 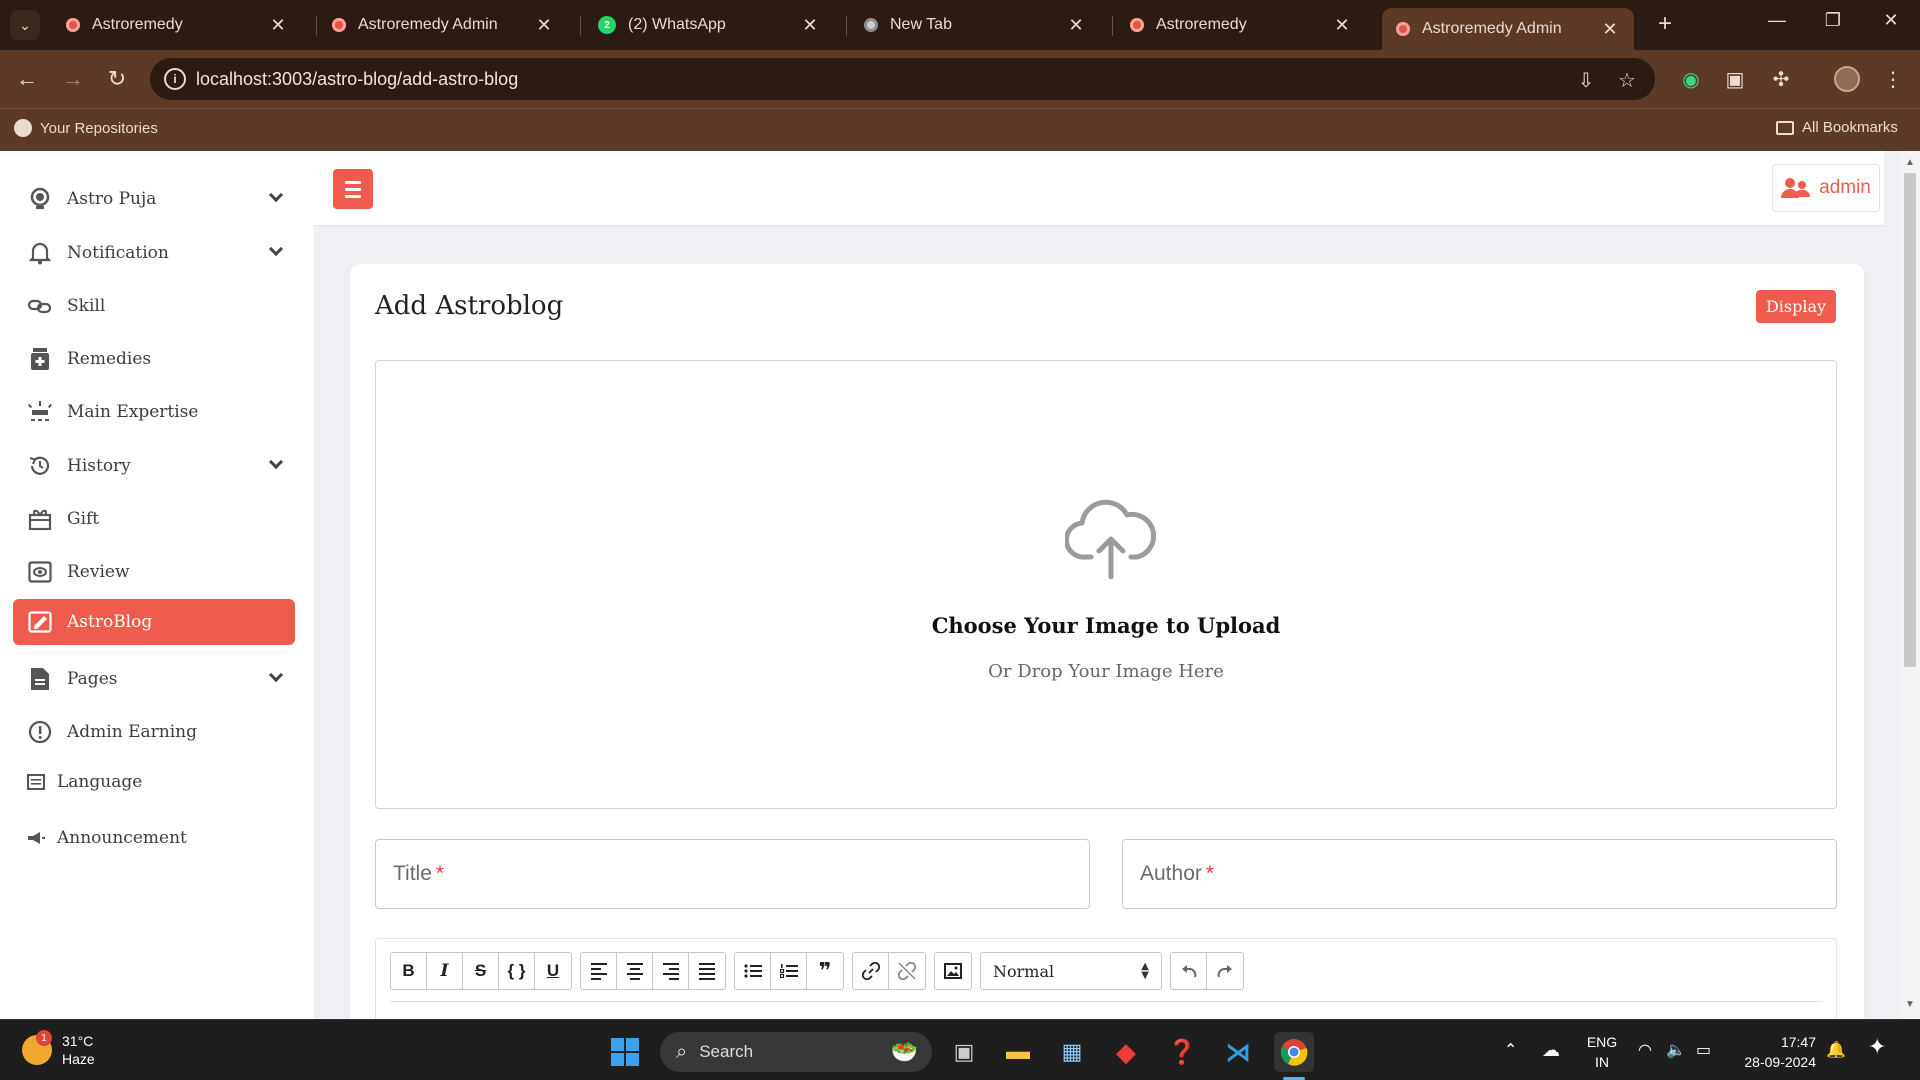 What do you see at coordinates (1238, 1052) in the screenshot?
I see `vscode-icon: ⋊` at bounding box center [1238, 1052].